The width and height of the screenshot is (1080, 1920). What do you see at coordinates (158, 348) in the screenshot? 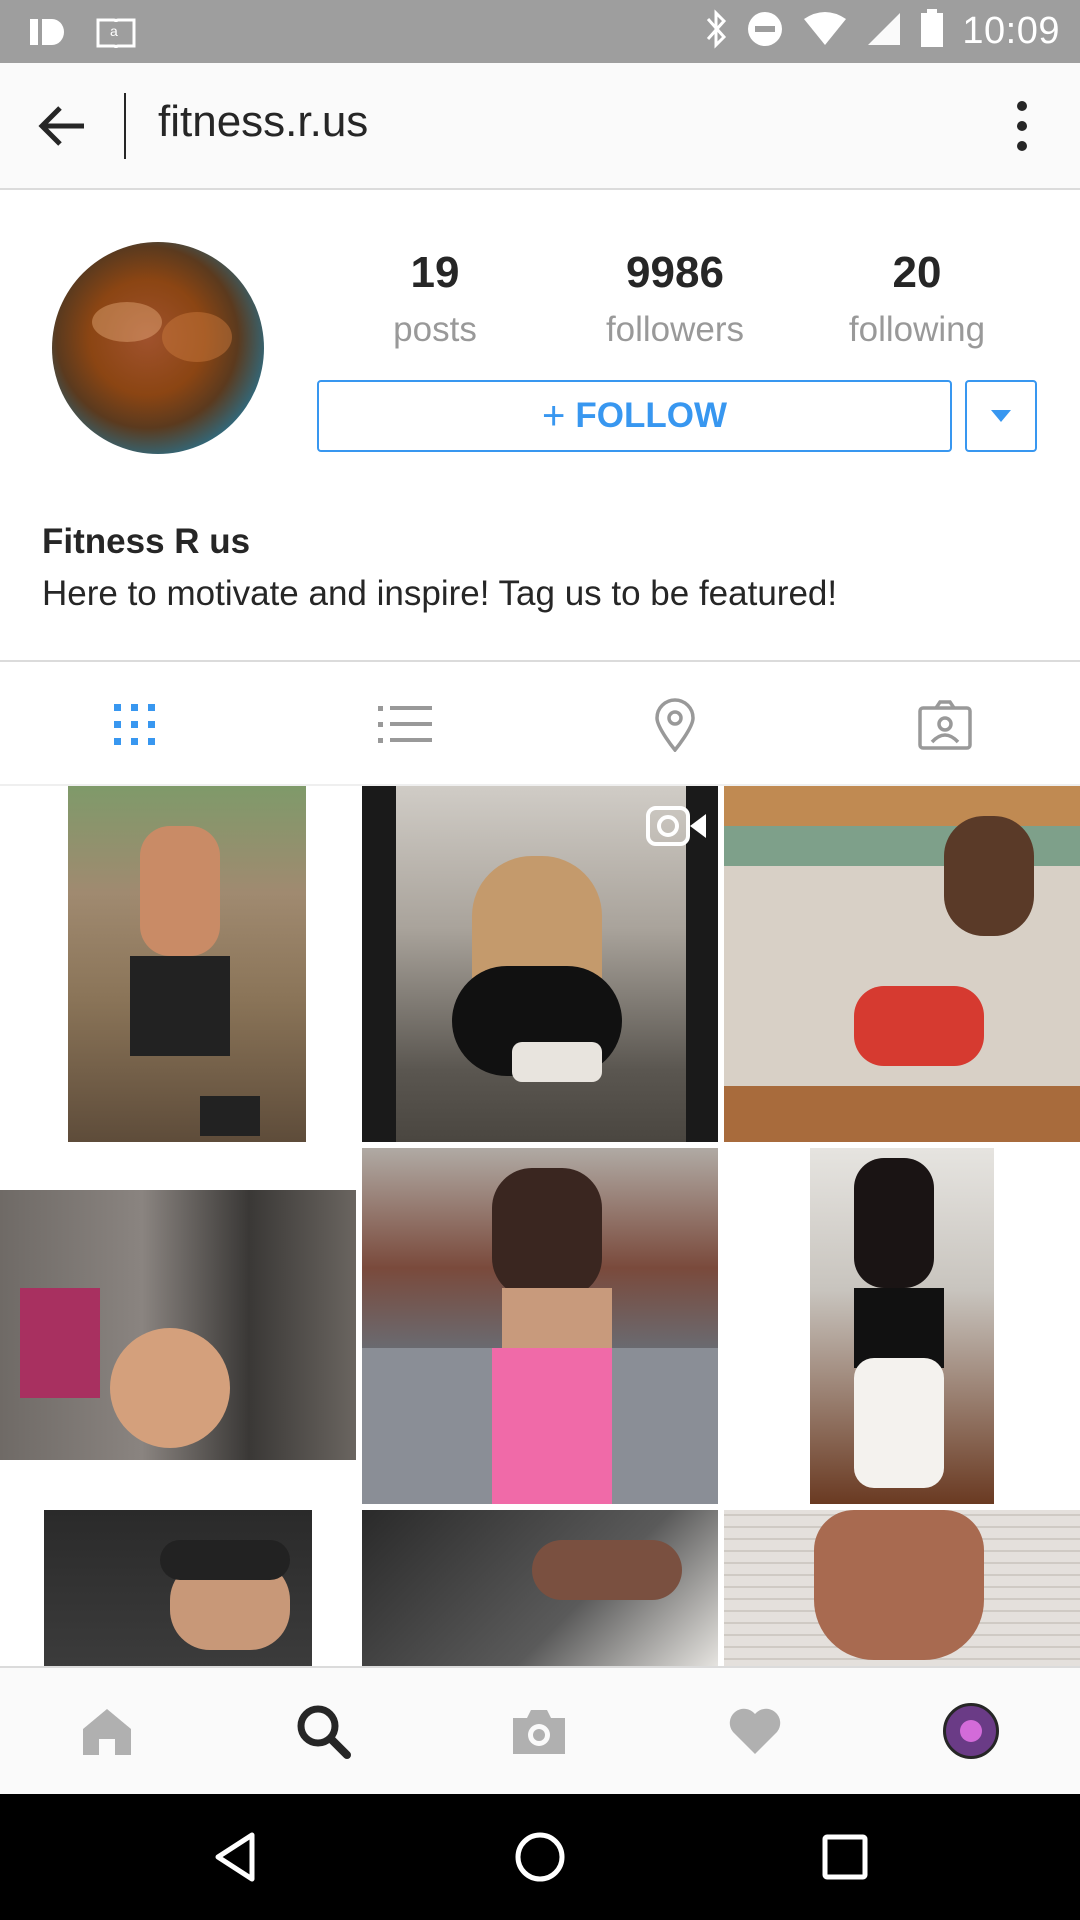
I see `profile-avatar` at bounding box center [158, 348].